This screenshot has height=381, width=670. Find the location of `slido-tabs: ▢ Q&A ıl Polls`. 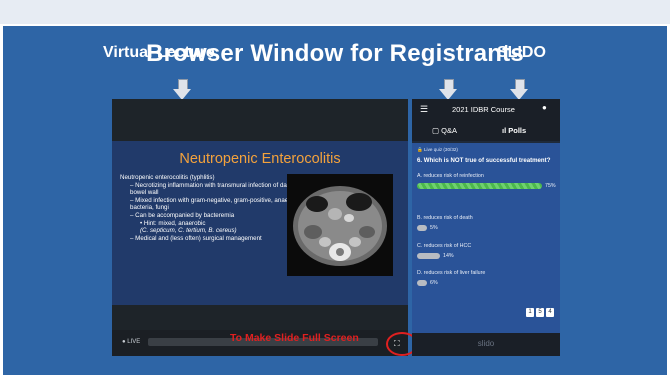

slido-tabs: ▢ Q&A ıl Polls is located at coordinates (486, 141).